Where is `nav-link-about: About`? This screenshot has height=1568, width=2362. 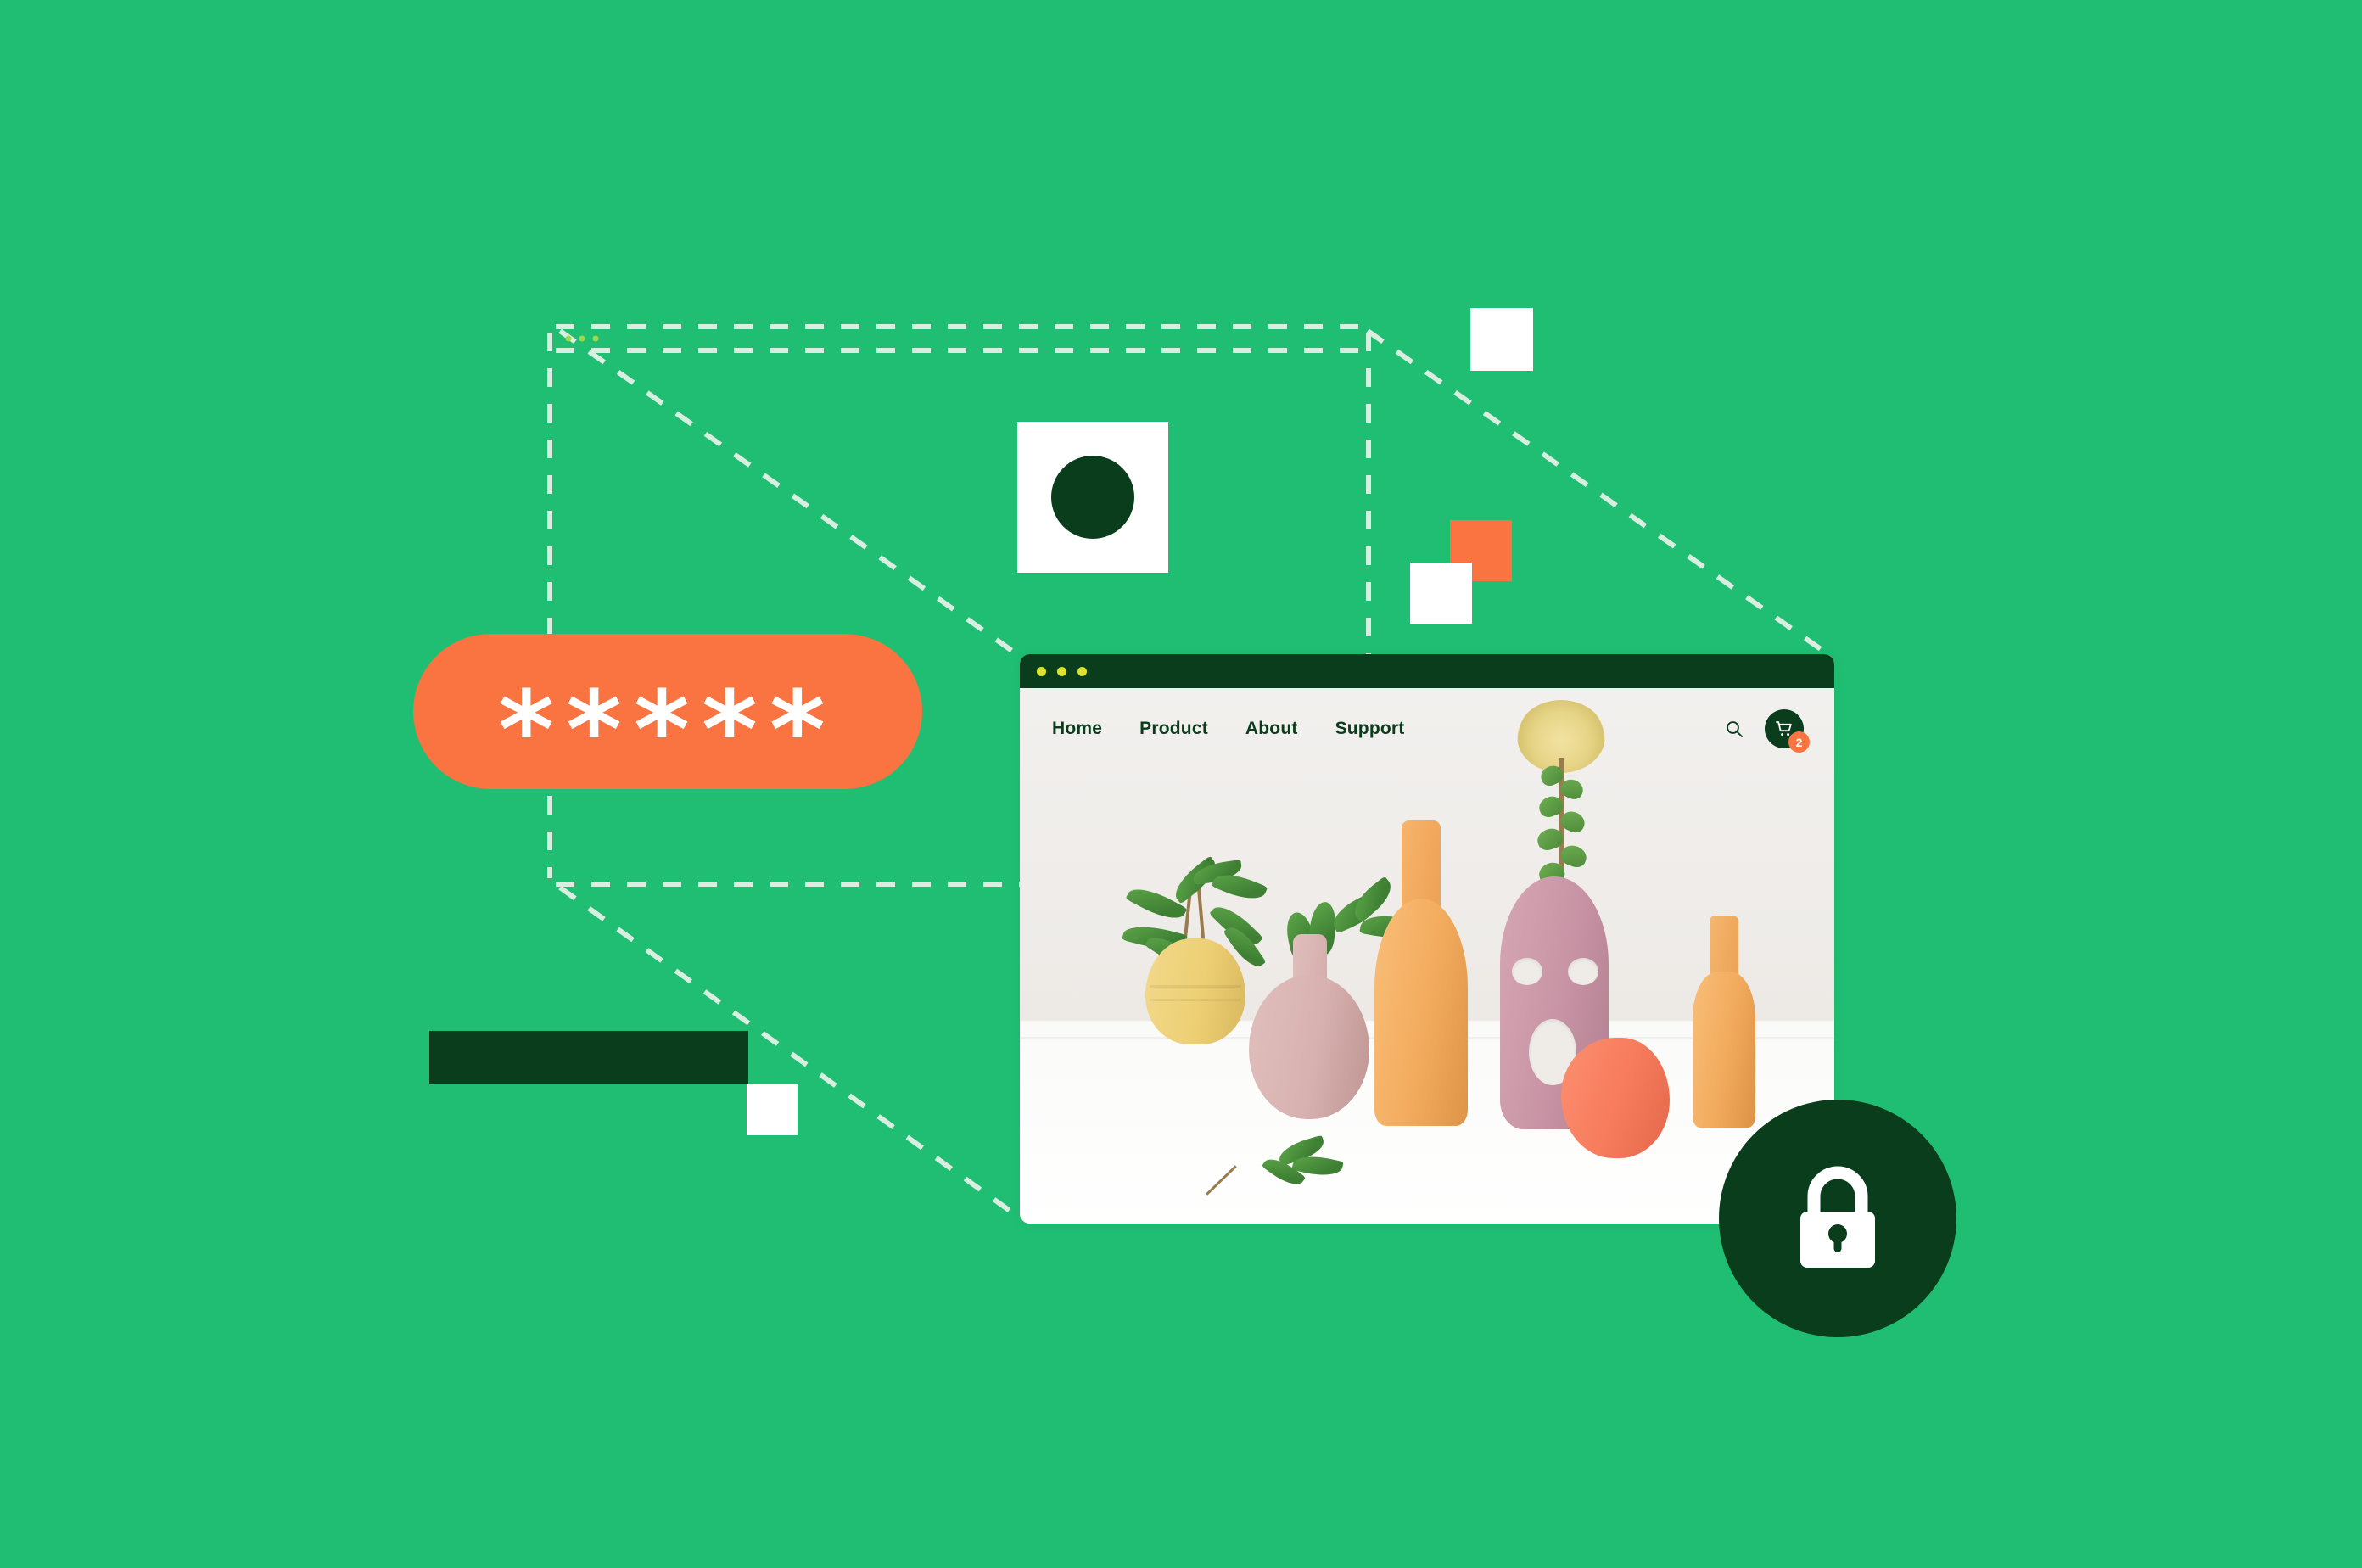
nav-link-about: About is located at coordinates (1271, 729).